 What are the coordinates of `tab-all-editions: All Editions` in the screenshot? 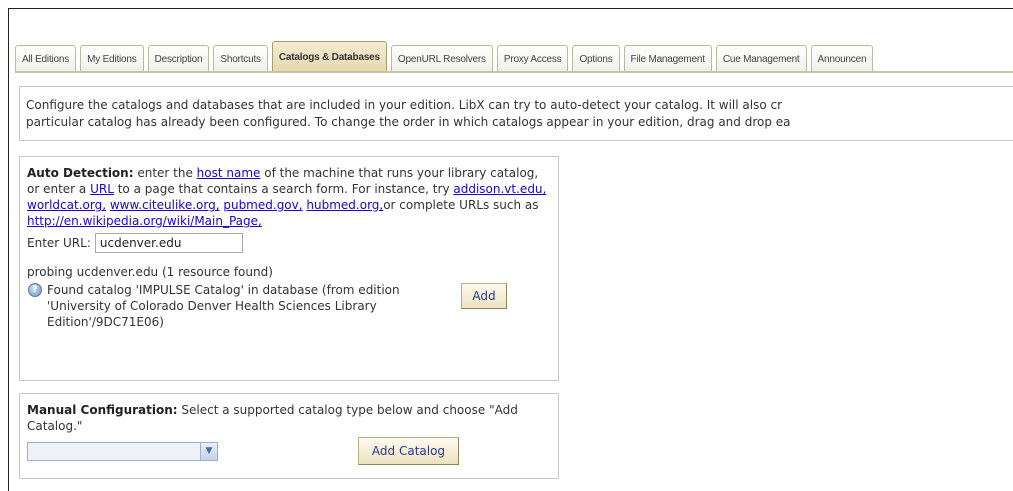 It's located at (46, 58).